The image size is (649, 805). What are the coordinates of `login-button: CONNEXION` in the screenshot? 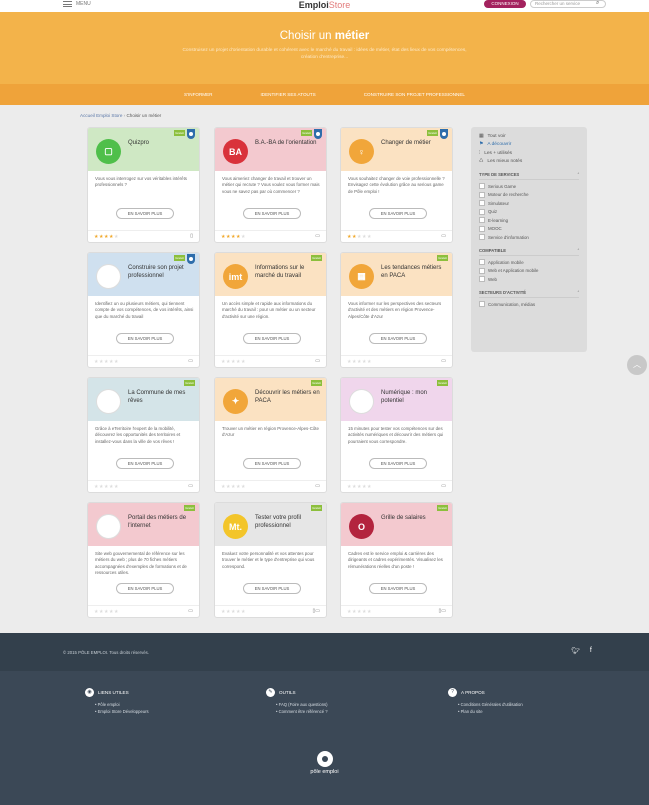 It's located at (505, 4).